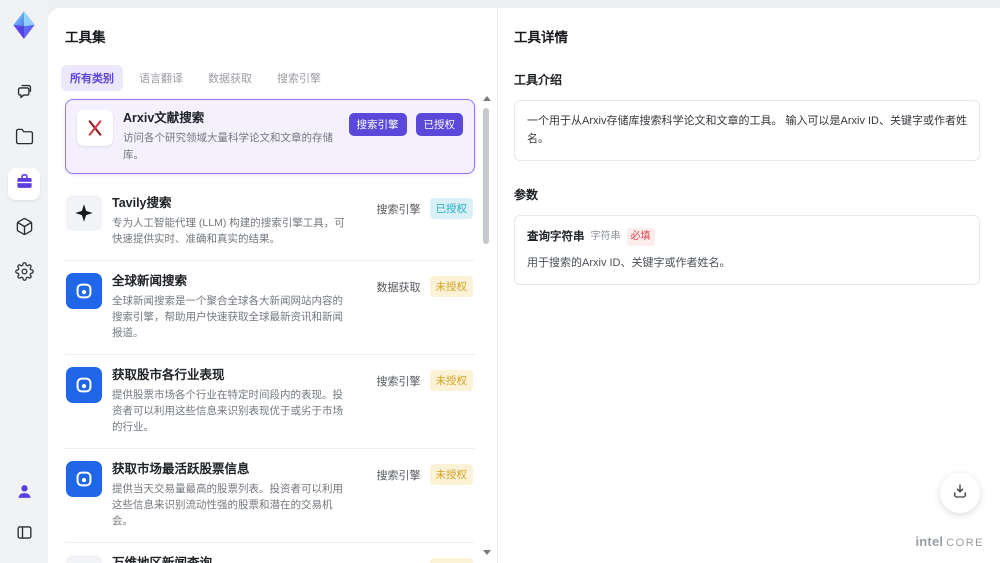  Describe the element at coordinates (168, 374) in the screenshot. I see `tool-name: 获取股市各行业表现` at that location.